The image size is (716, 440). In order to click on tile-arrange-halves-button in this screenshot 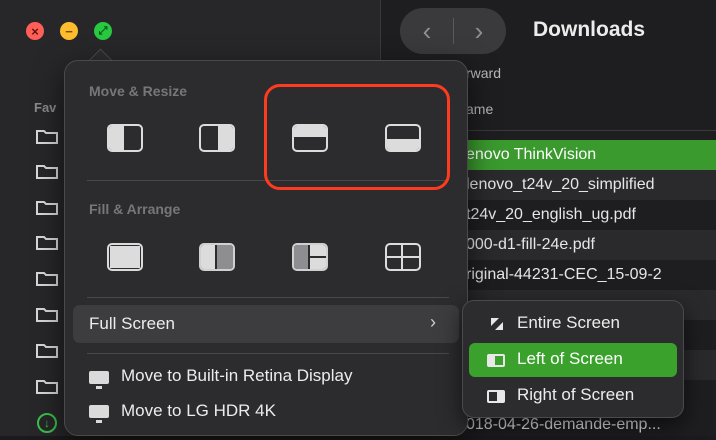, I will do `click(217, 257)`.